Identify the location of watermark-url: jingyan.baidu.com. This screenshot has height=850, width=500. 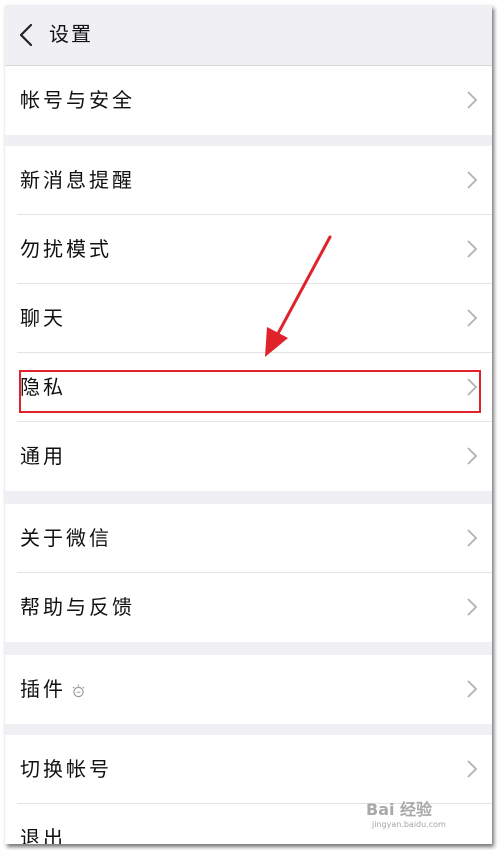
(409, 824).